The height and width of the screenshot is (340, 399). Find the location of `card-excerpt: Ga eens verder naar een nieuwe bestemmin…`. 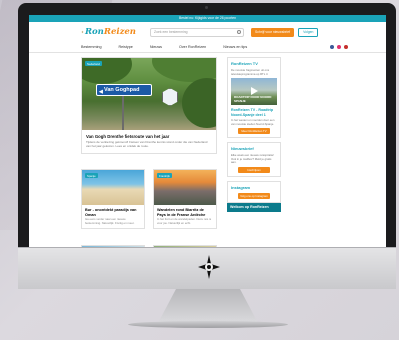

card-excerpt: Ga eens verder naar een nieuwe bestemmin… is located at coordinates (110, 221).